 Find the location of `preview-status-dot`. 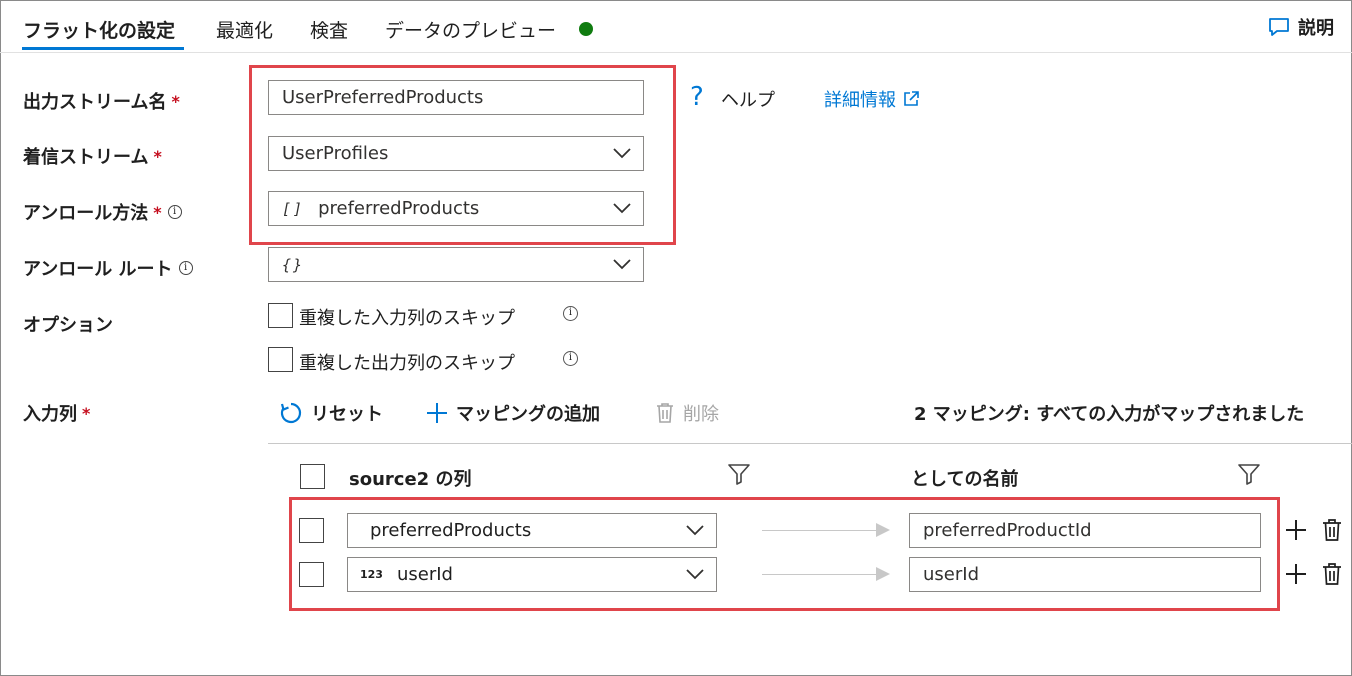

preview-status-dot is located at coordinates (586, 29).